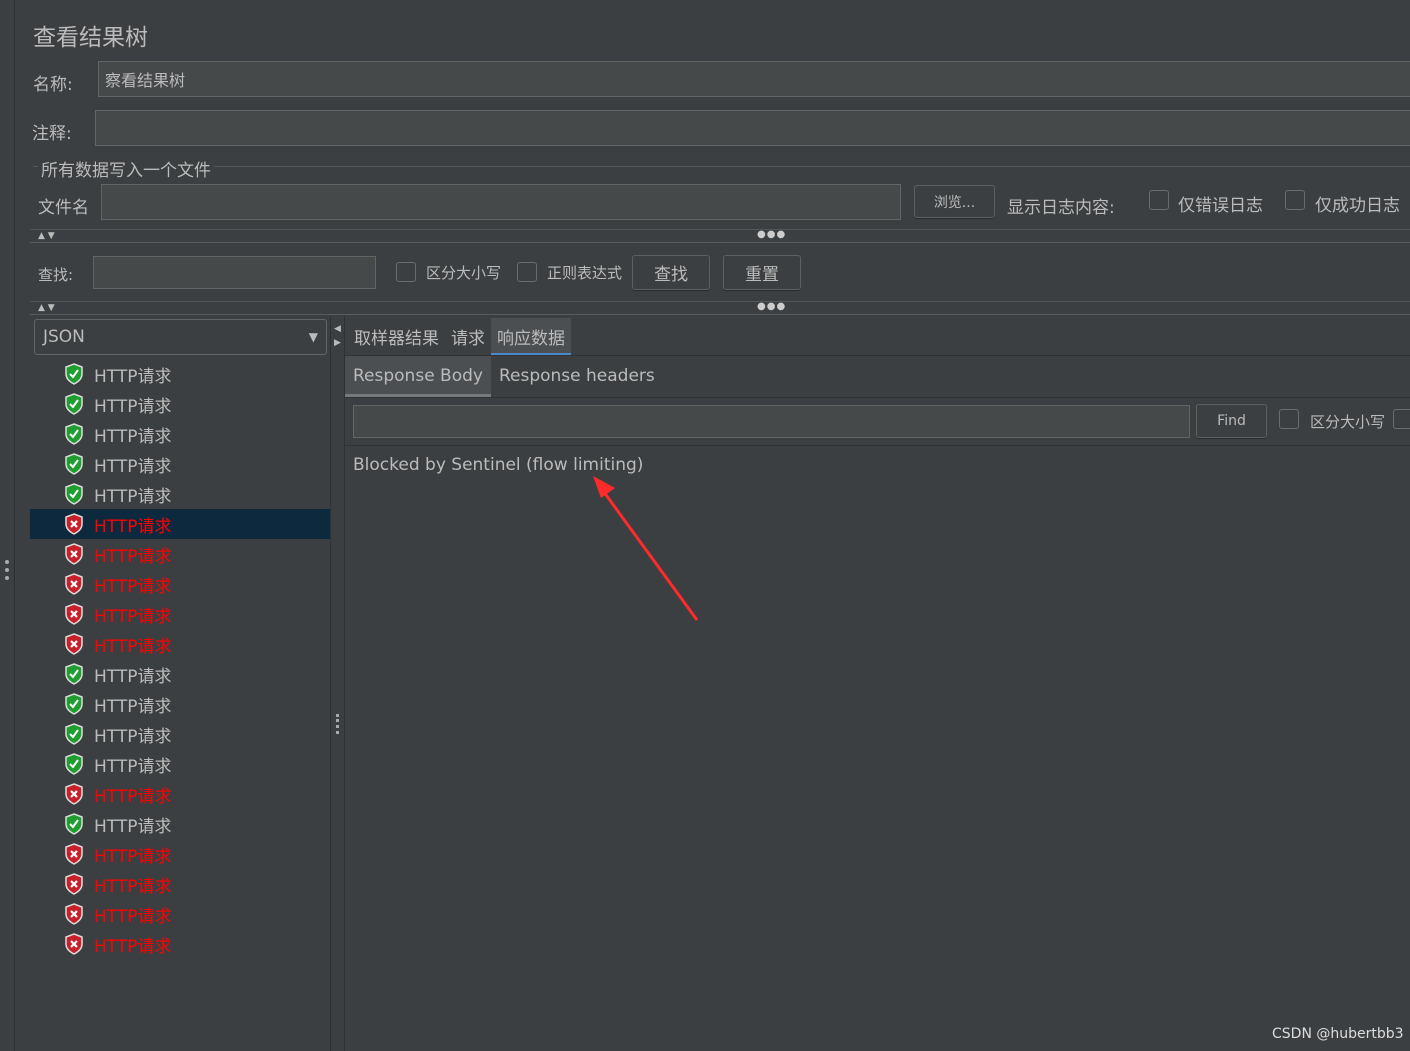  Describe the element at coordinates (762, 272) in the screenshot. I see `reset-button: 重置` at that location.